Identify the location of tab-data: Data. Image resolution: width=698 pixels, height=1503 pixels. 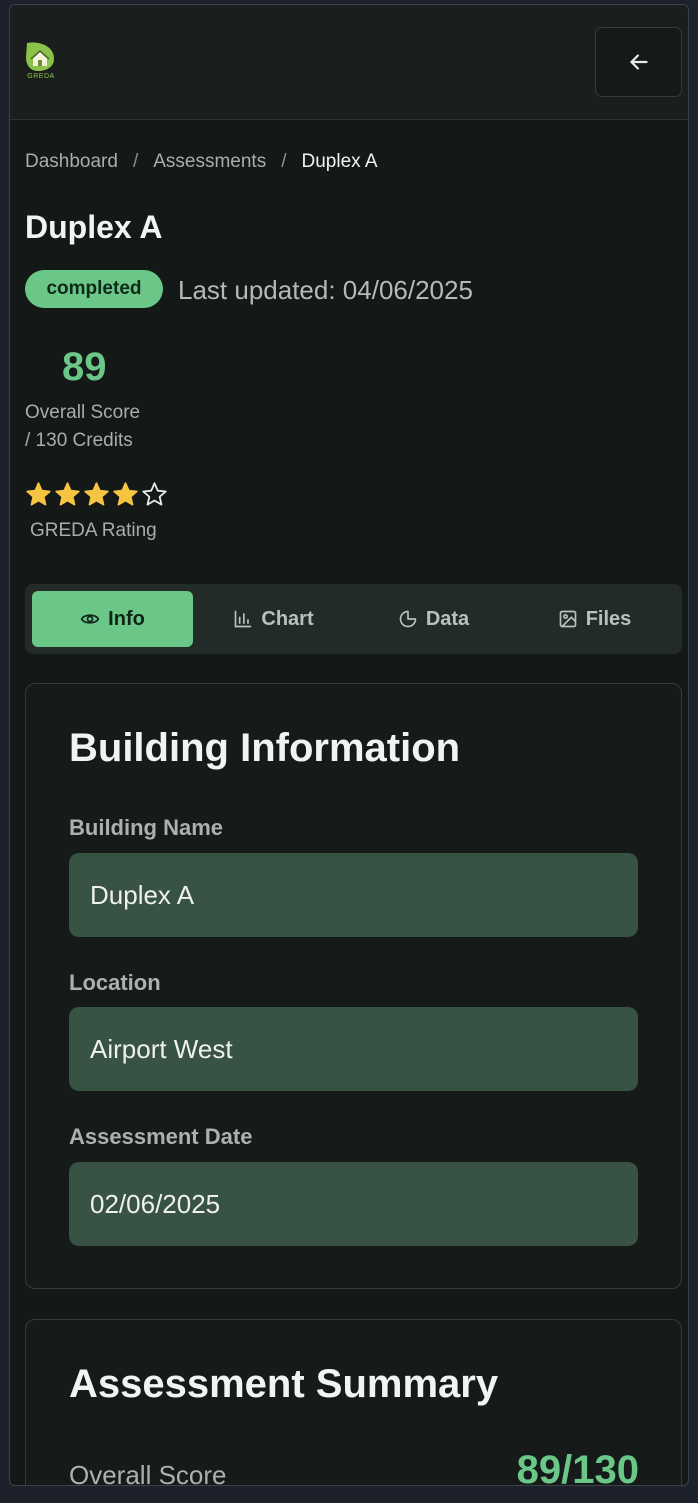
(433, 619).